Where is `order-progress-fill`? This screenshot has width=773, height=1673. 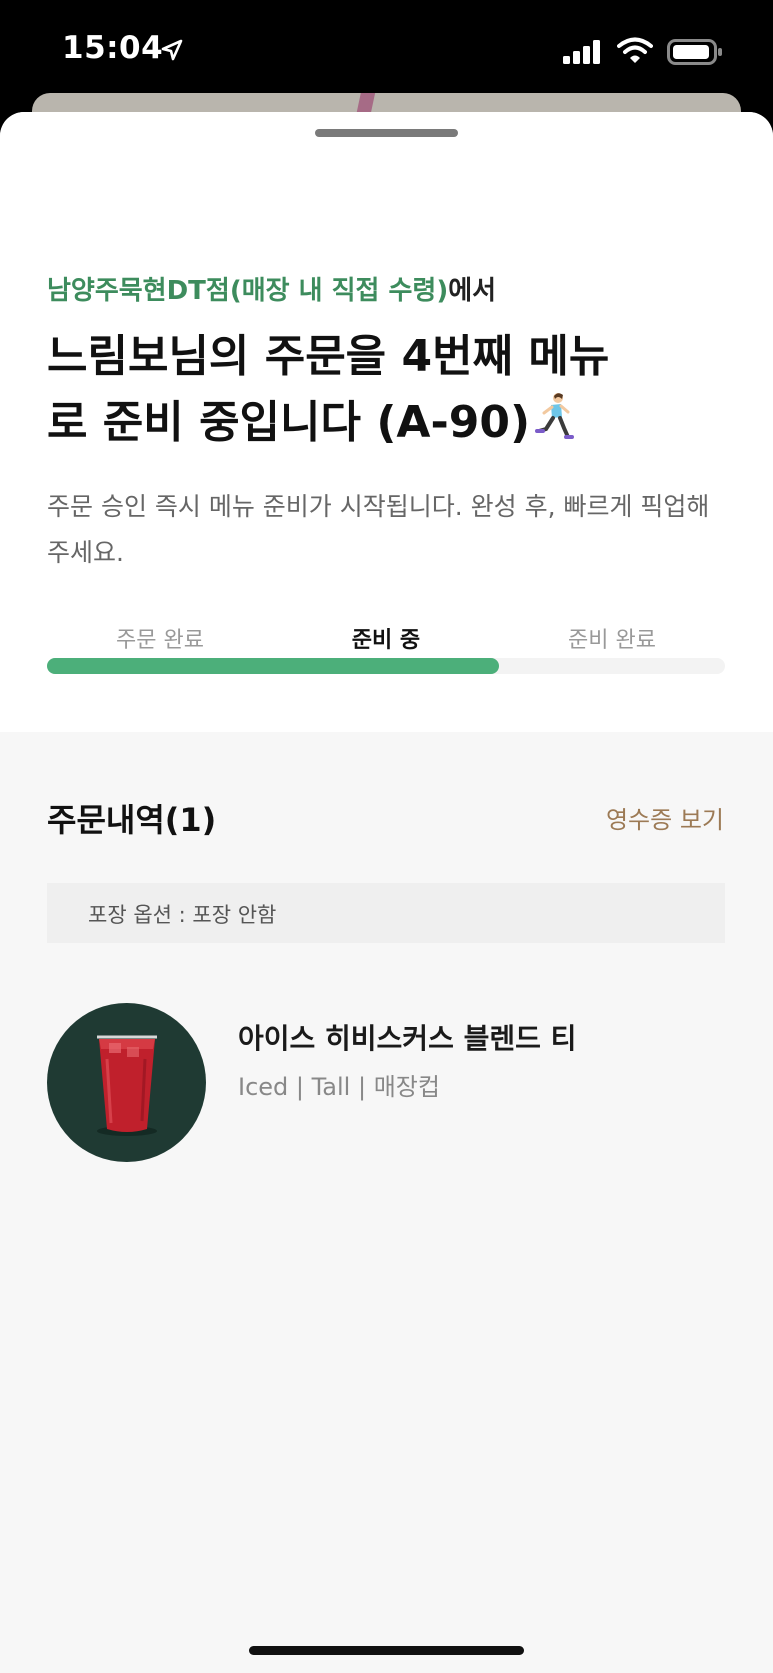
order-progress-fill is located at coordinates (273, 666).